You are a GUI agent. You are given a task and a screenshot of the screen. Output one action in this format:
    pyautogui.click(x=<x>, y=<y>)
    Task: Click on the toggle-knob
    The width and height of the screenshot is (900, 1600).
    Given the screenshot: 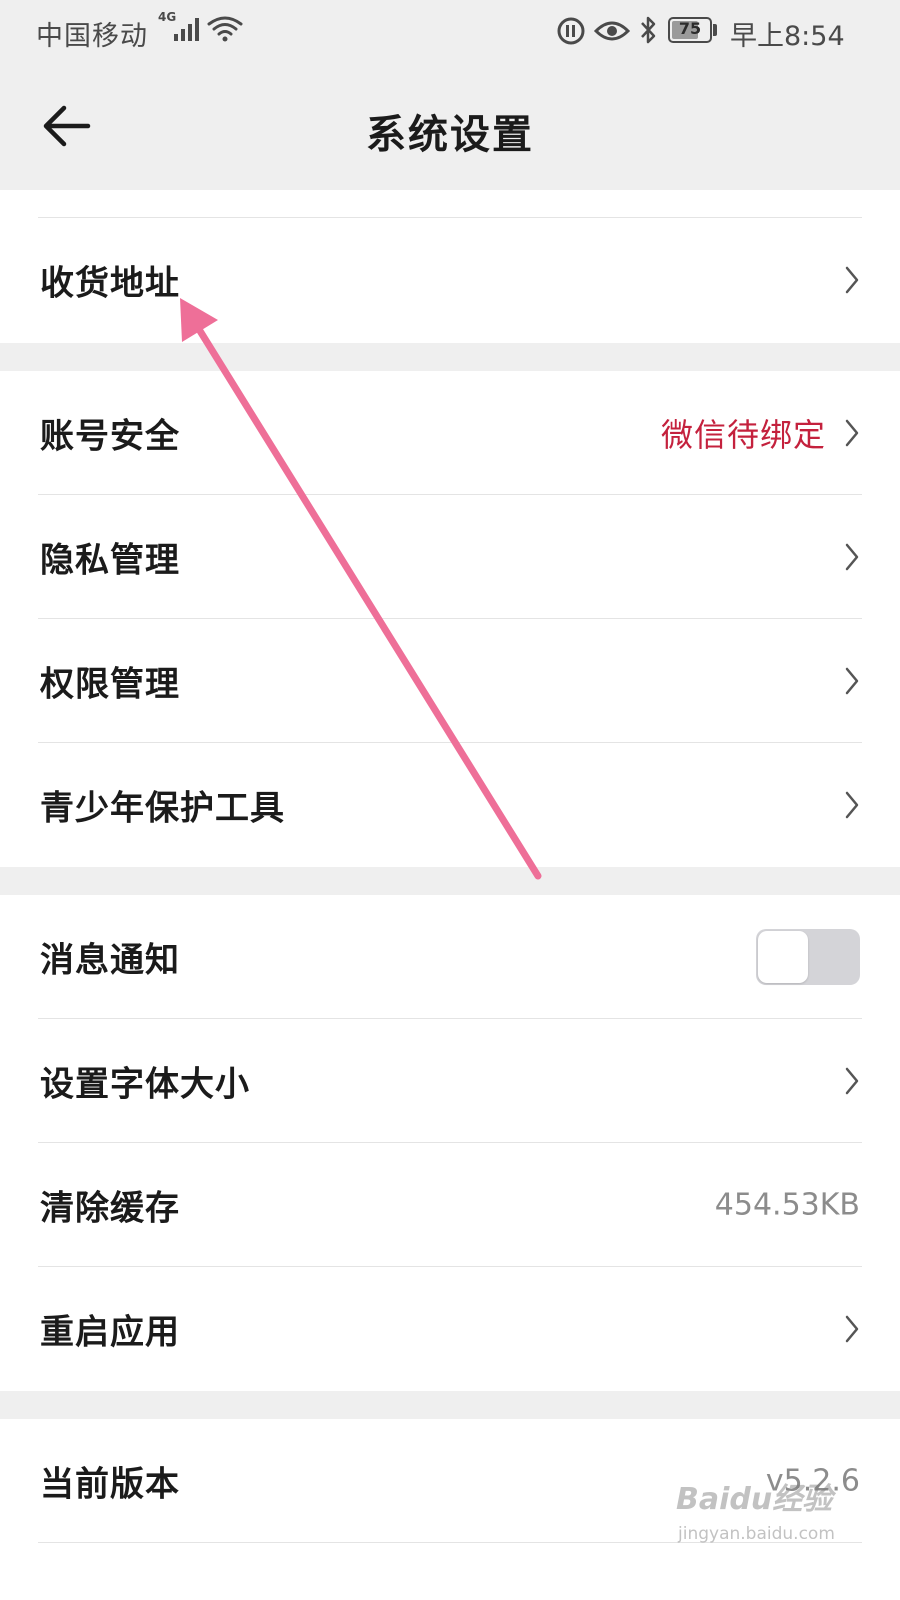 What is the action you would take?
    pyautogui.click(x=783, y=957)
    